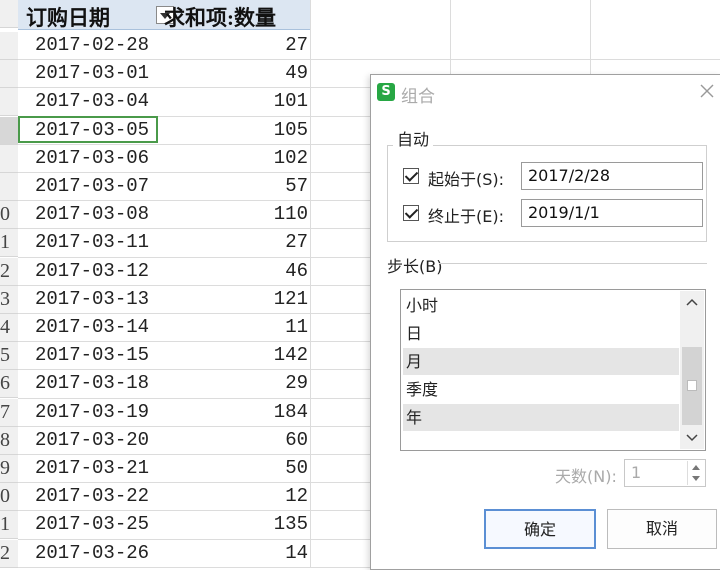 This screenshot has width=720, height=570. What do you see at coordinates (291, 412) in the screenshot?
I see `quantity-cell: 184` at bounding box center [291, 412].